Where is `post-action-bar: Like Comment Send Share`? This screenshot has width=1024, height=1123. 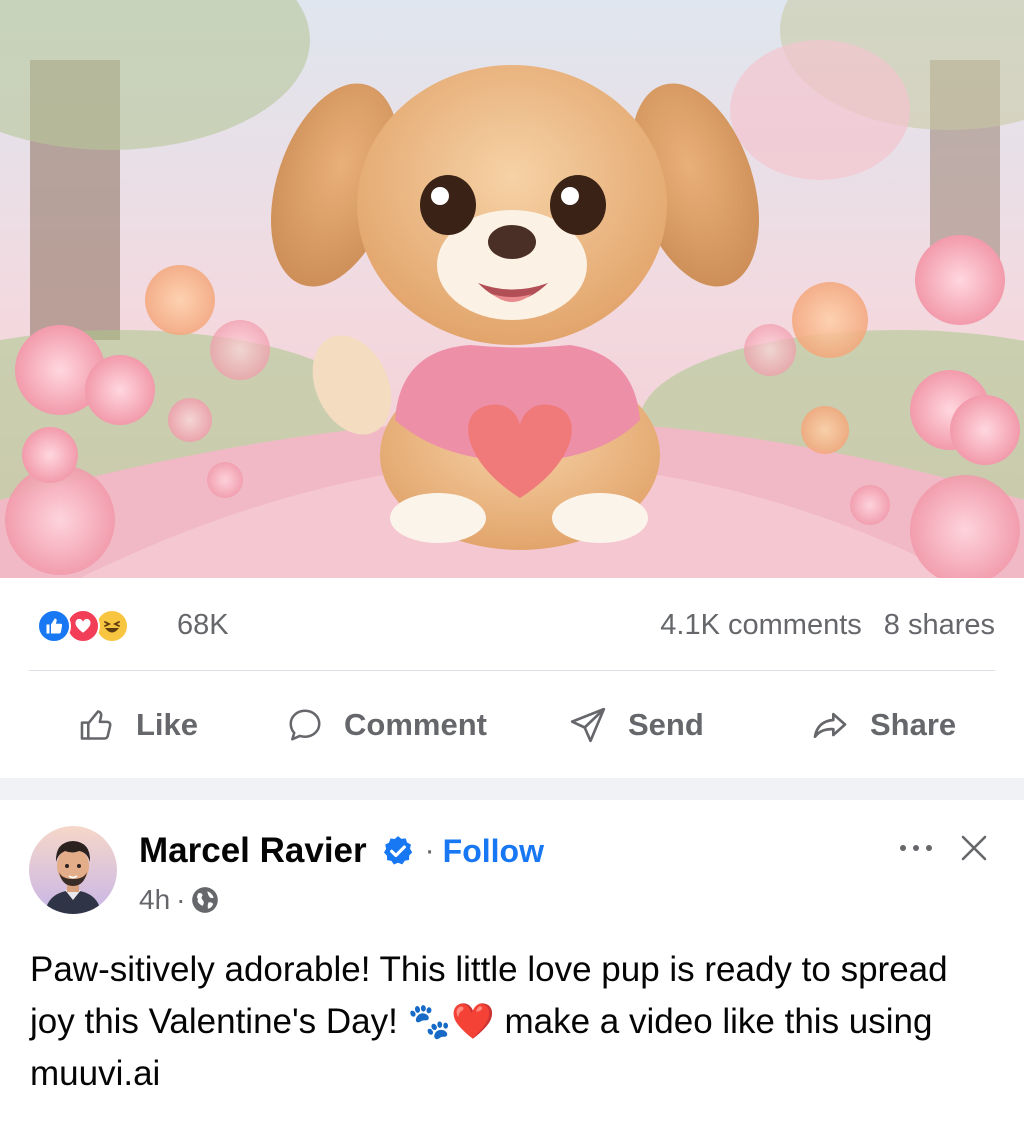
post-action-bar: Like Comment Send Share is located at coordinates (512, 724).